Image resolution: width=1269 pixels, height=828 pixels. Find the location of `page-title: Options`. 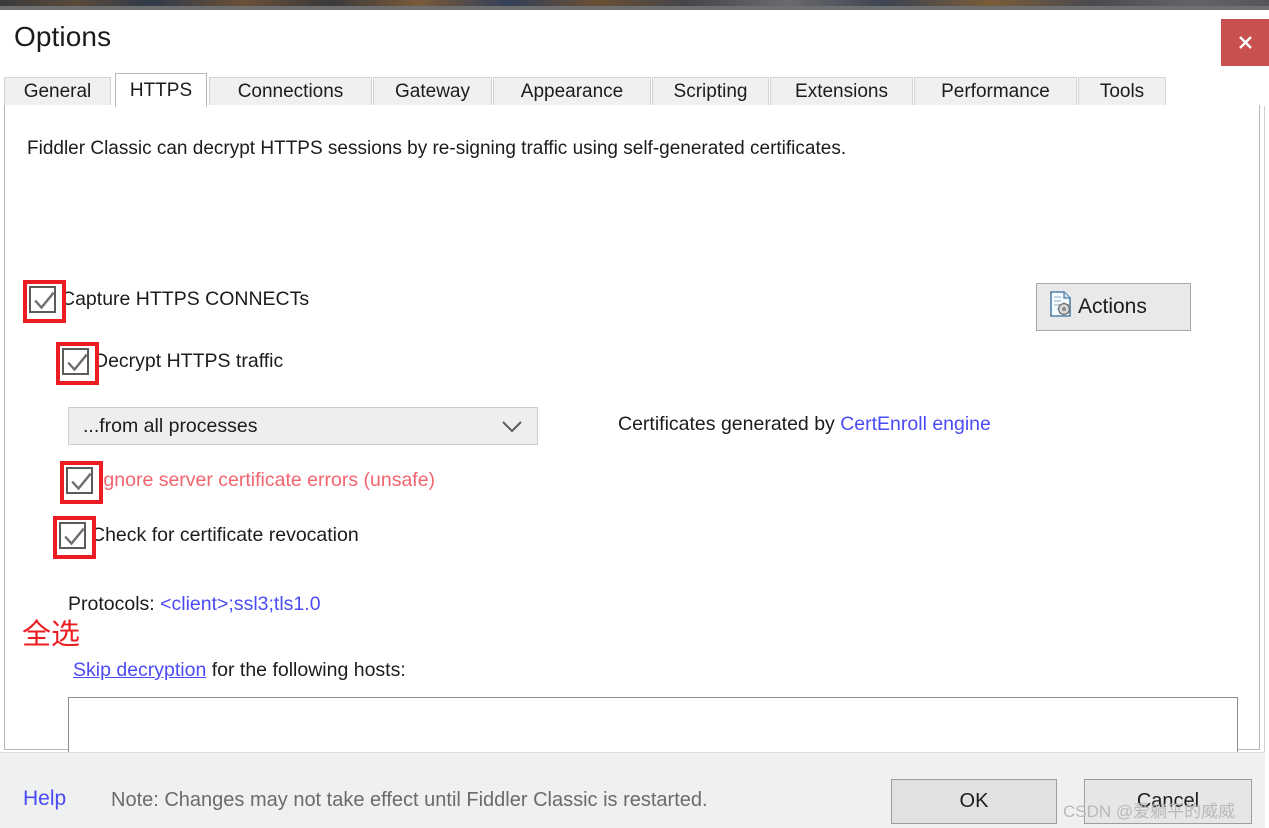

page-title: Options is located at coordinates (63, 36).